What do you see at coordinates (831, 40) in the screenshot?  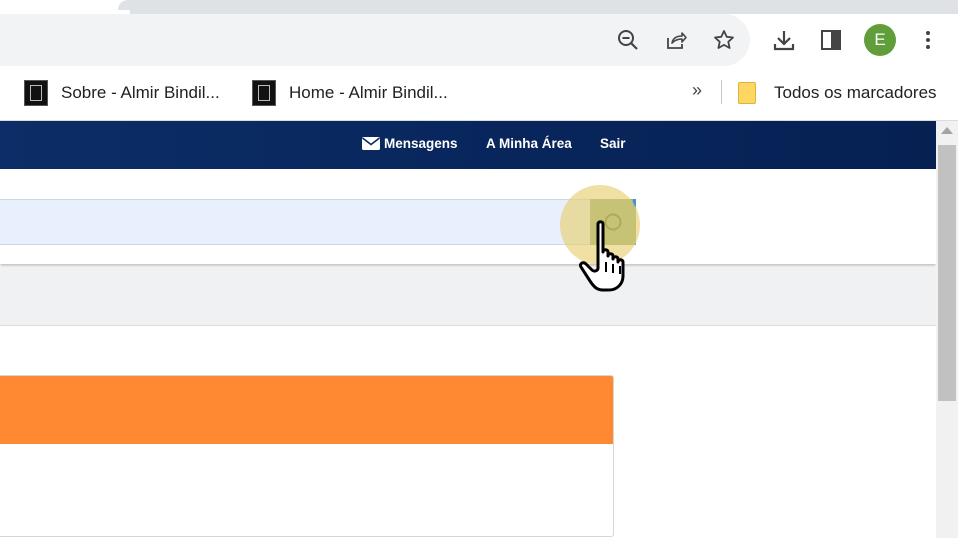 I see `side-panel-icon` at bounding box center [831, 40].